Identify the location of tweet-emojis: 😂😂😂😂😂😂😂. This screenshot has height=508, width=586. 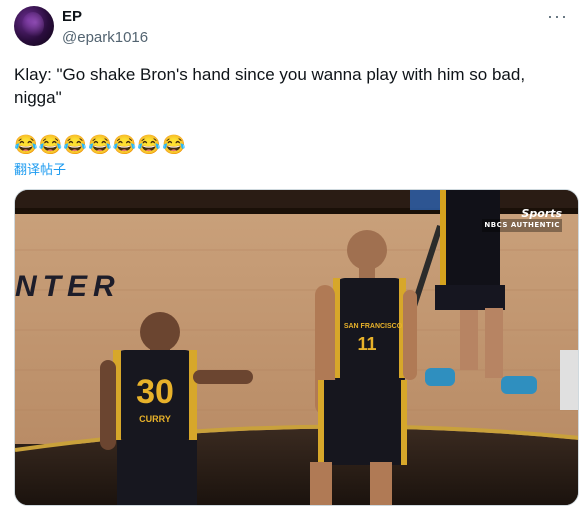
(100, 145).